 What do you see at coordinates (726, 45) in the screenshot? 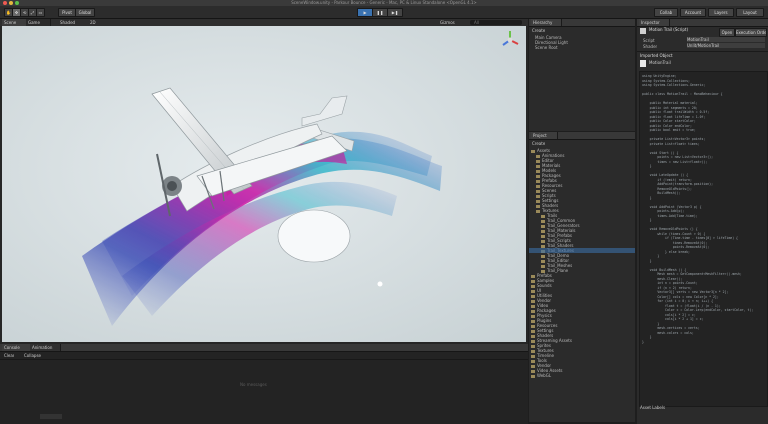
I see `field-value-shader: Unlit/MotionTrail` at bounding box center [726, 45].